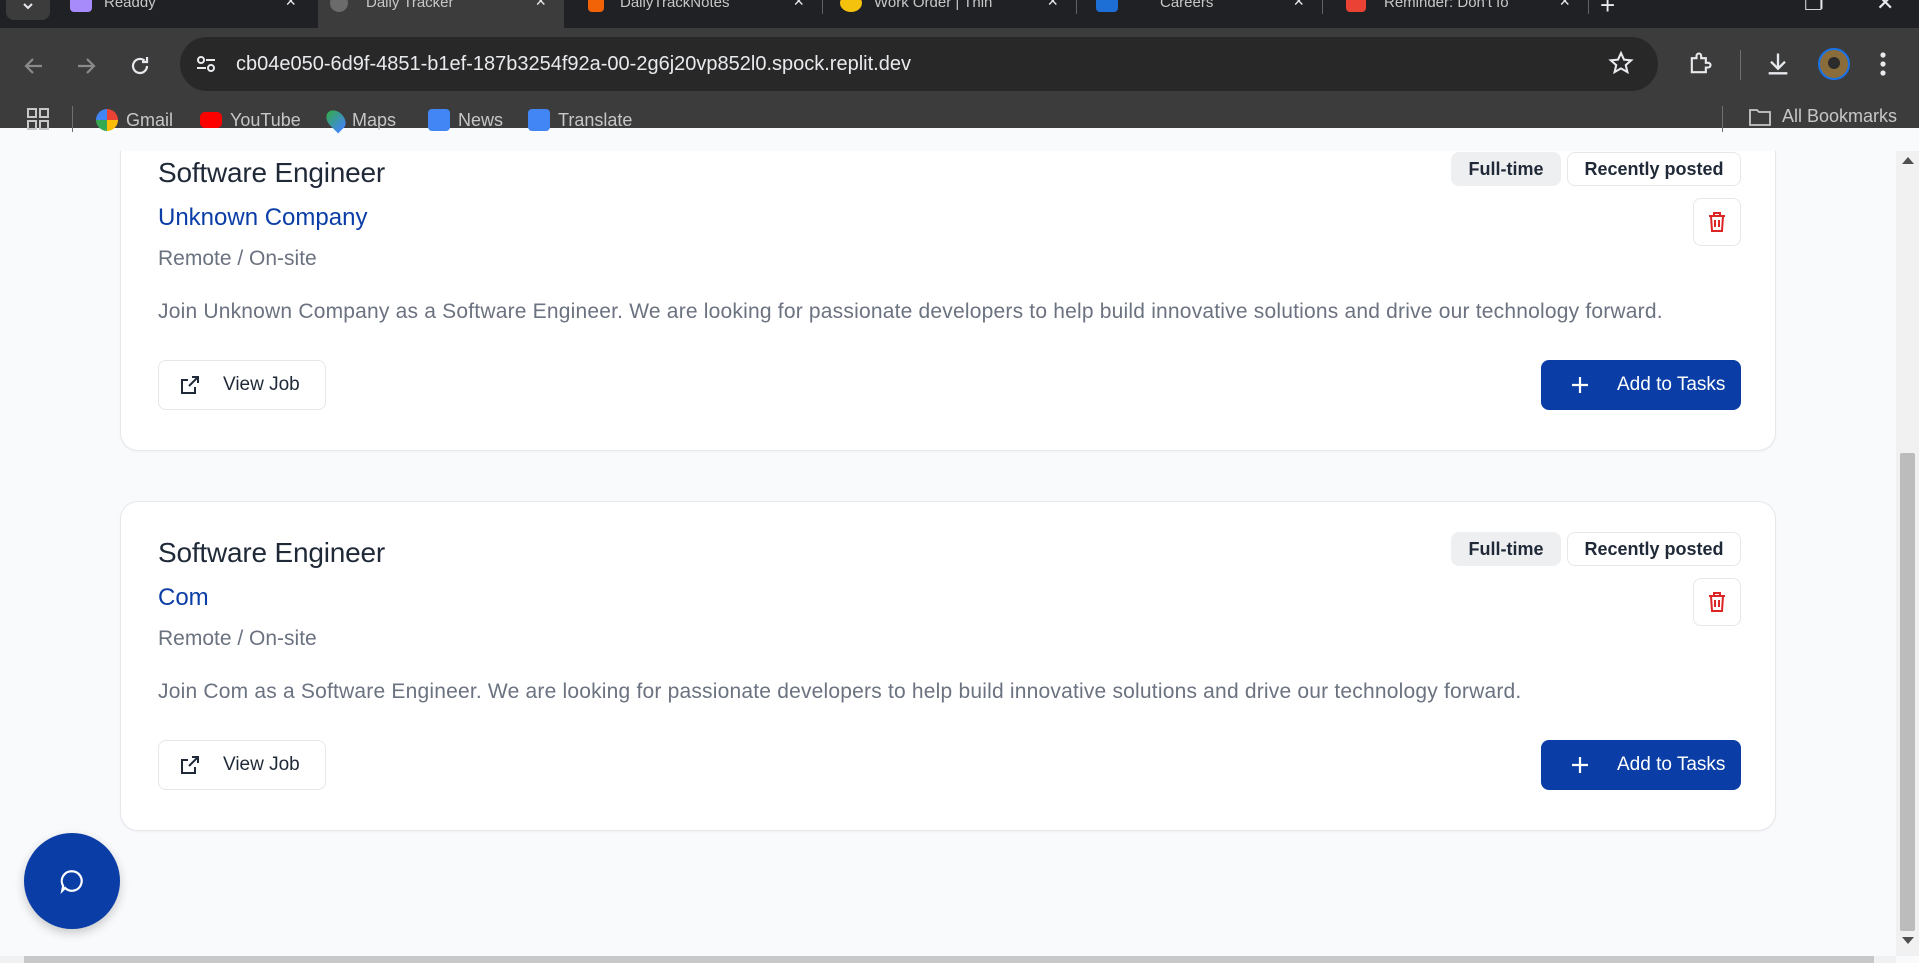  What do you see at coordinates (1834, 64) in the screenshot?
I see `profile-avatar` at bounding box center [1834, 64].